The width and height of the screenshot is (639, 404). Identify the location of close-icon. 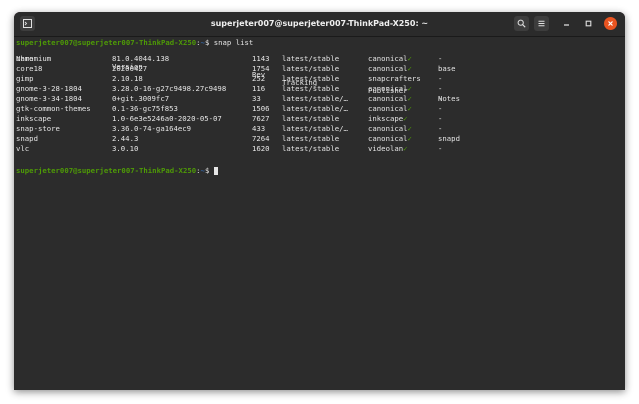
(610, 23).